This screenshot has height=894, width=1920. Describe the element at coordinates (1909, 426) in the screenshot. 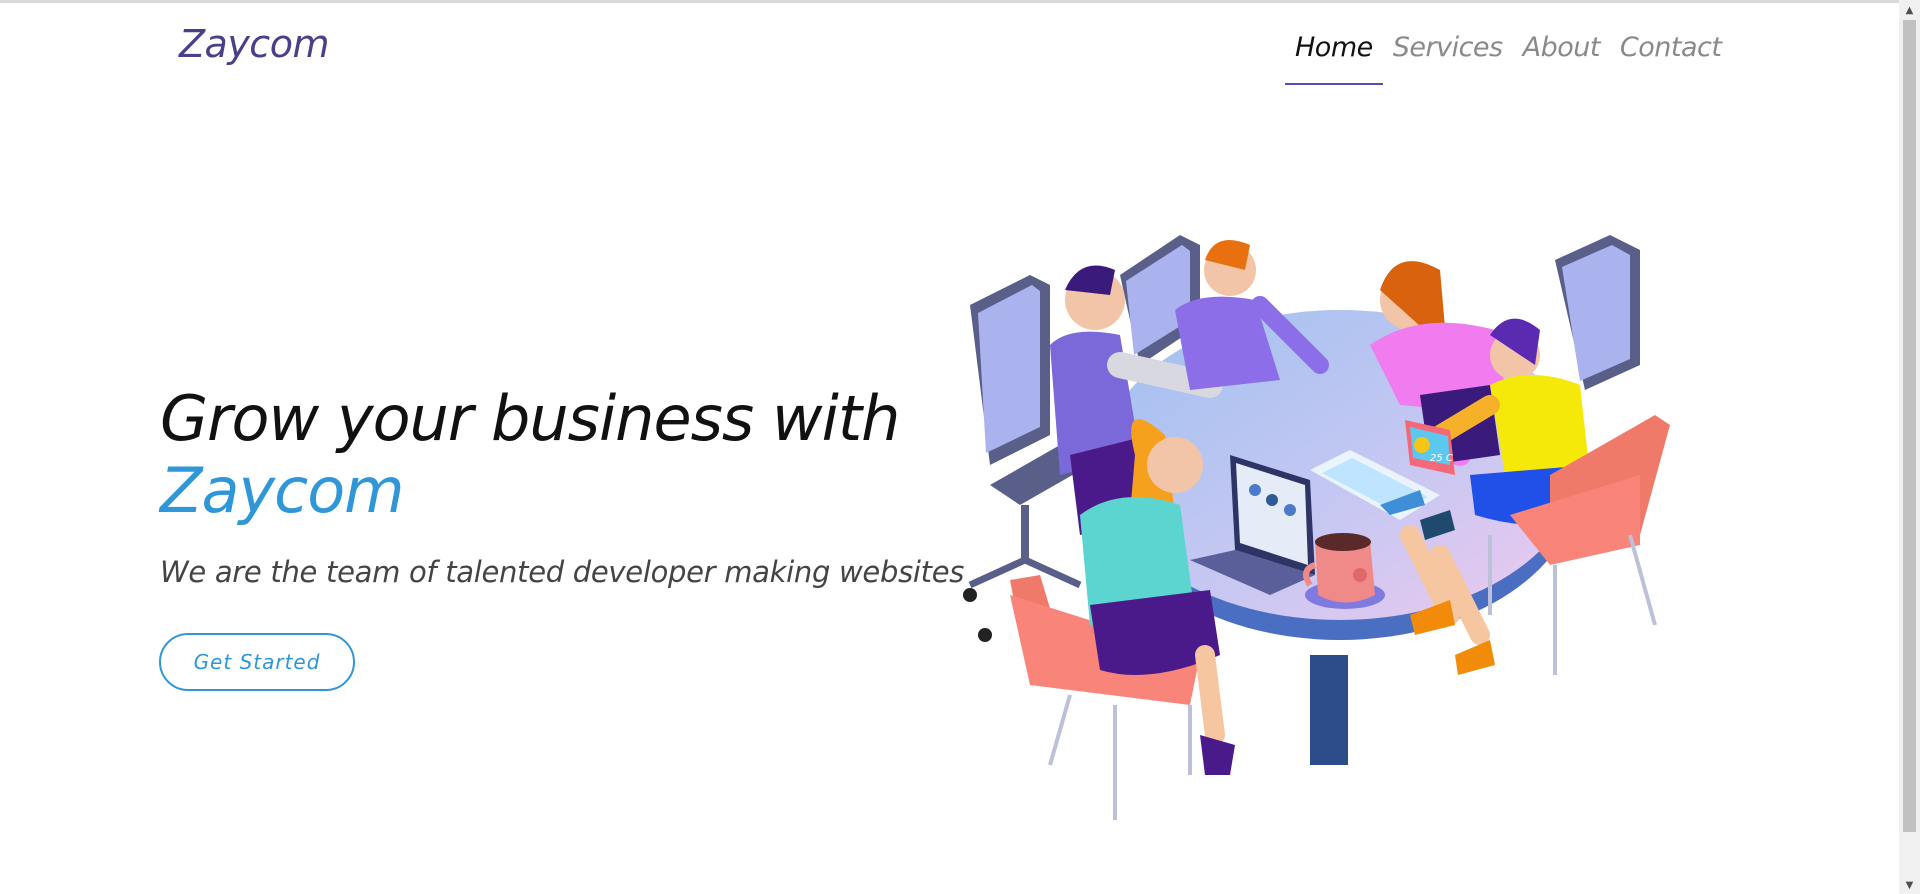

I see `scrollbar-thumb` at that location.